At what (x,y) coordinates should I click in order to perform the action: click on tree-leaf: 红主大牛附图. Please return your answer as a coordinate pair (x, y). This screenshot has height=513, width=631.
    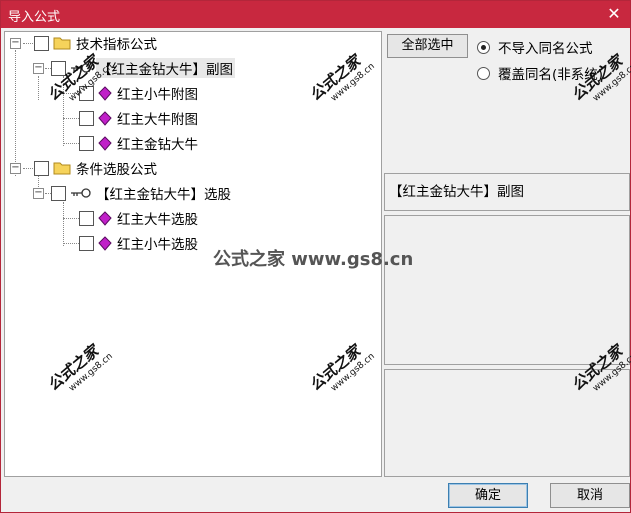
    Looking at the image, I should click on (138, 118).